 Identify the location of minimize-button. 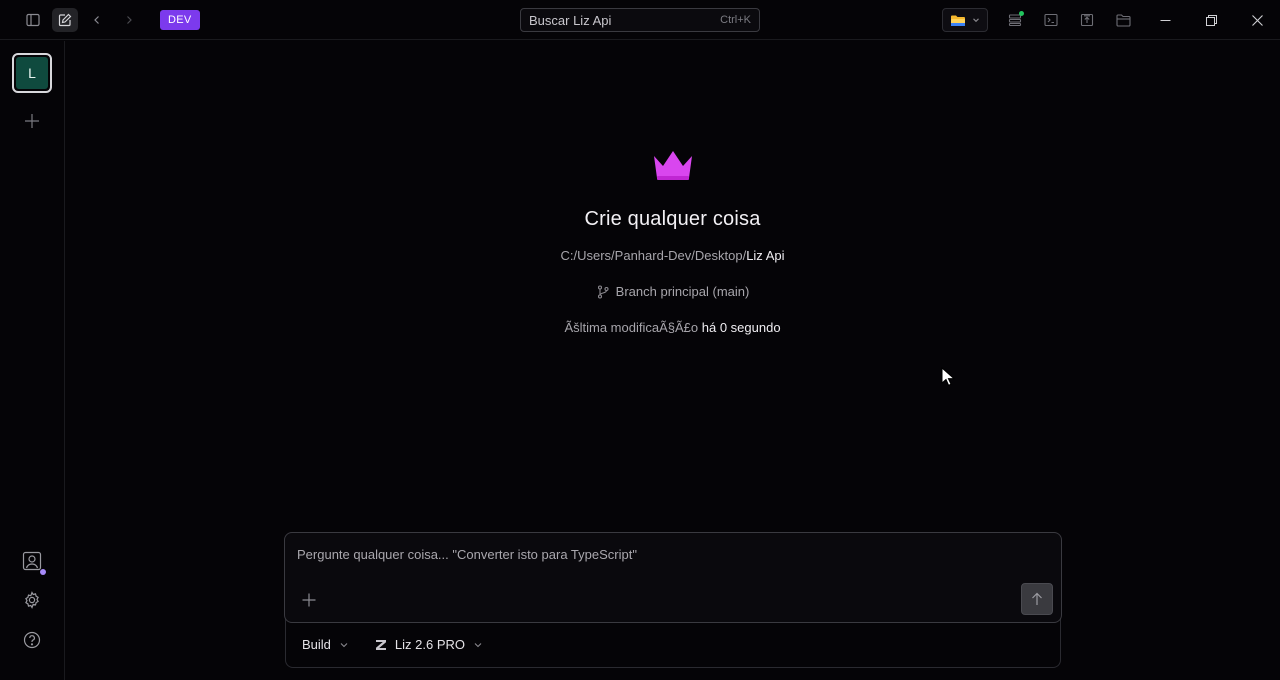
(1165, 20).